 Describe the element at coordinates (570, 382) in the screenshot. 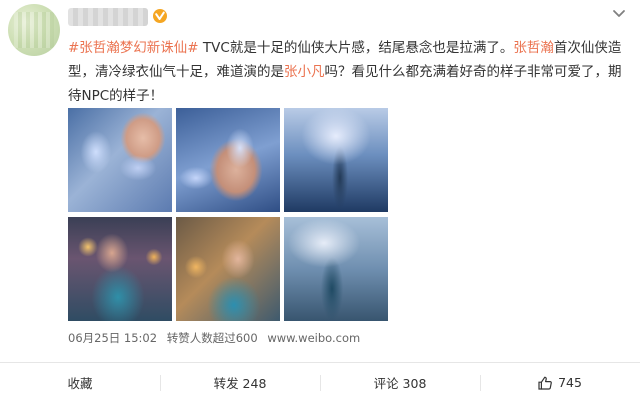

I see `like-count: 745` at that location.